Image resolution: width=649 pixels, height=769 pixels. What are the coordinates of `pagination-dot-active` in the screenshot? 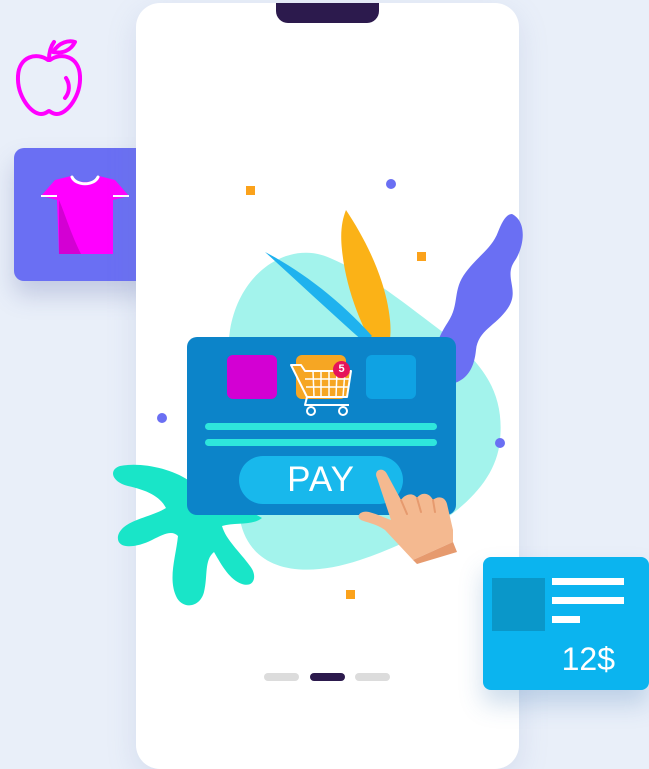 It's located at (327, 677).